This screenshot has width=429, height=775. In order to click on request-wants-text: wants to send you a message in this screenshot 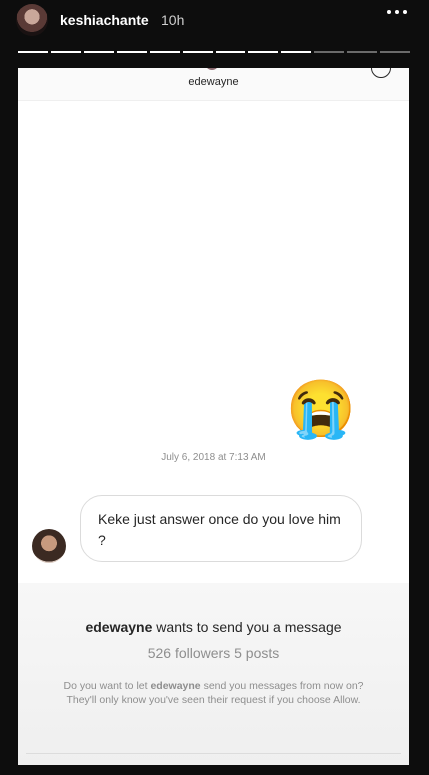, I will do `click(249, 627)`.